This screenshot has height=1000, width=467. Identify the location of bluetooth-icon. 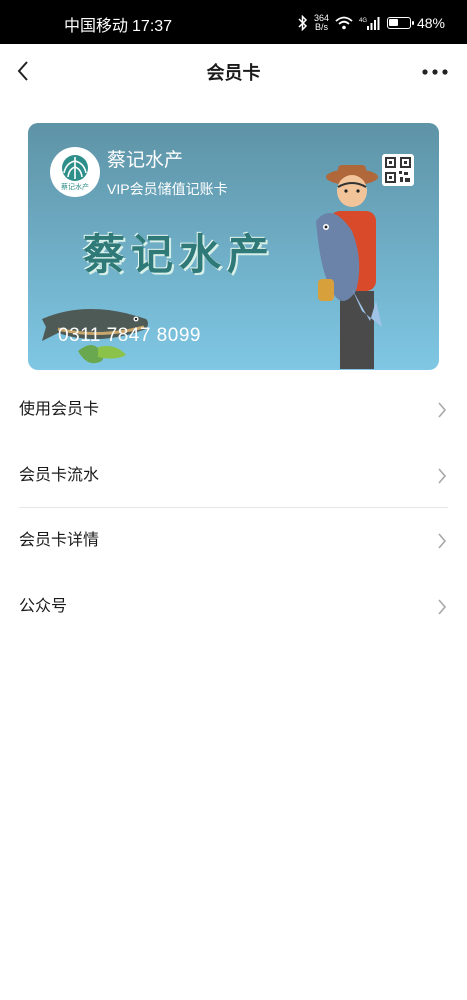
(302, 23).